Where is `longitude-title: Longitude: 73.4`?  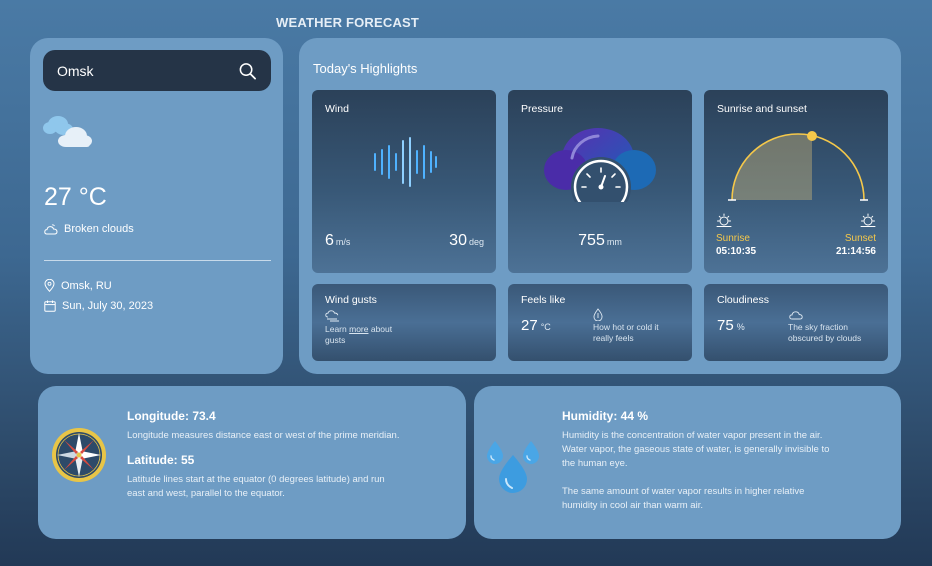
longitude-title: Longitude: 73.4 is located at coordinates (171, 416).